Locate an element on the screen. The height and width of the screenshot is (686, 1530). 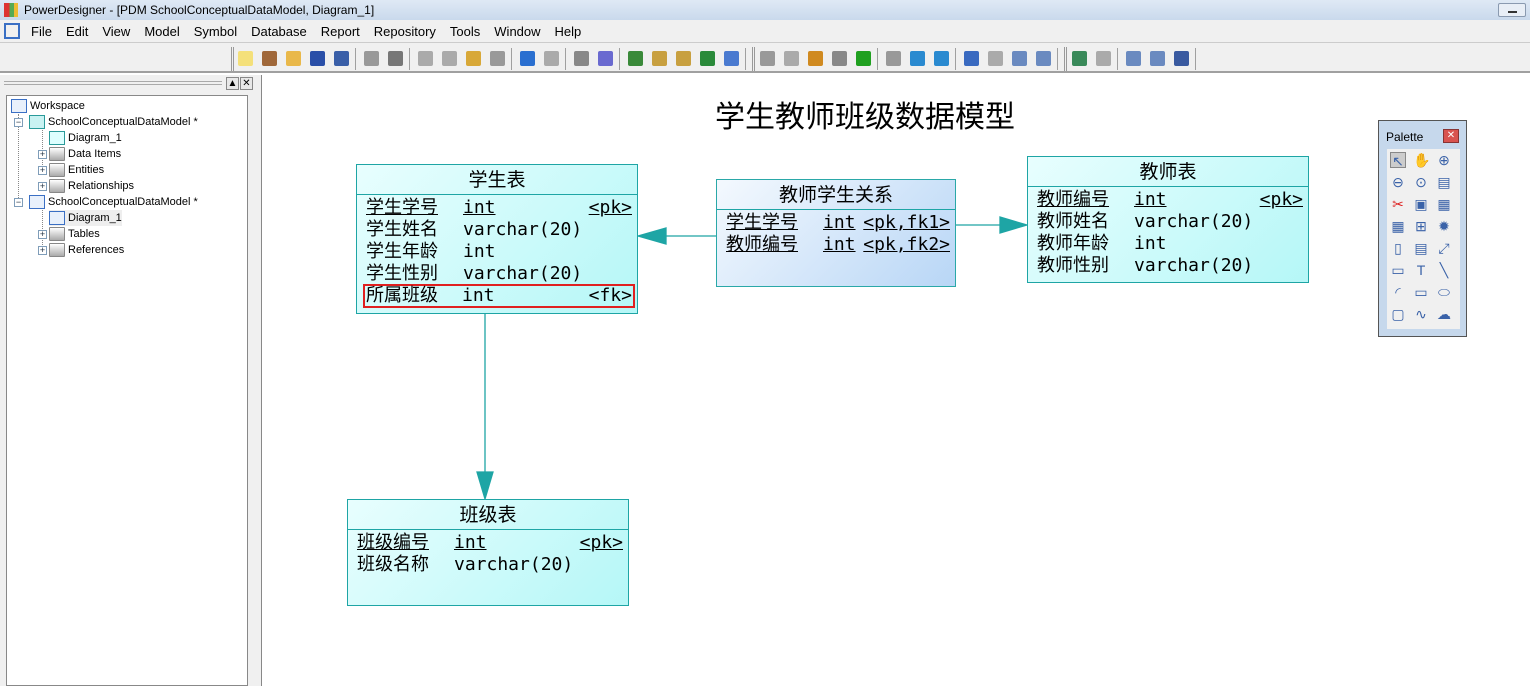
zoom-out-tool-icon: ⊖ is located at coordinates (1398, 182).